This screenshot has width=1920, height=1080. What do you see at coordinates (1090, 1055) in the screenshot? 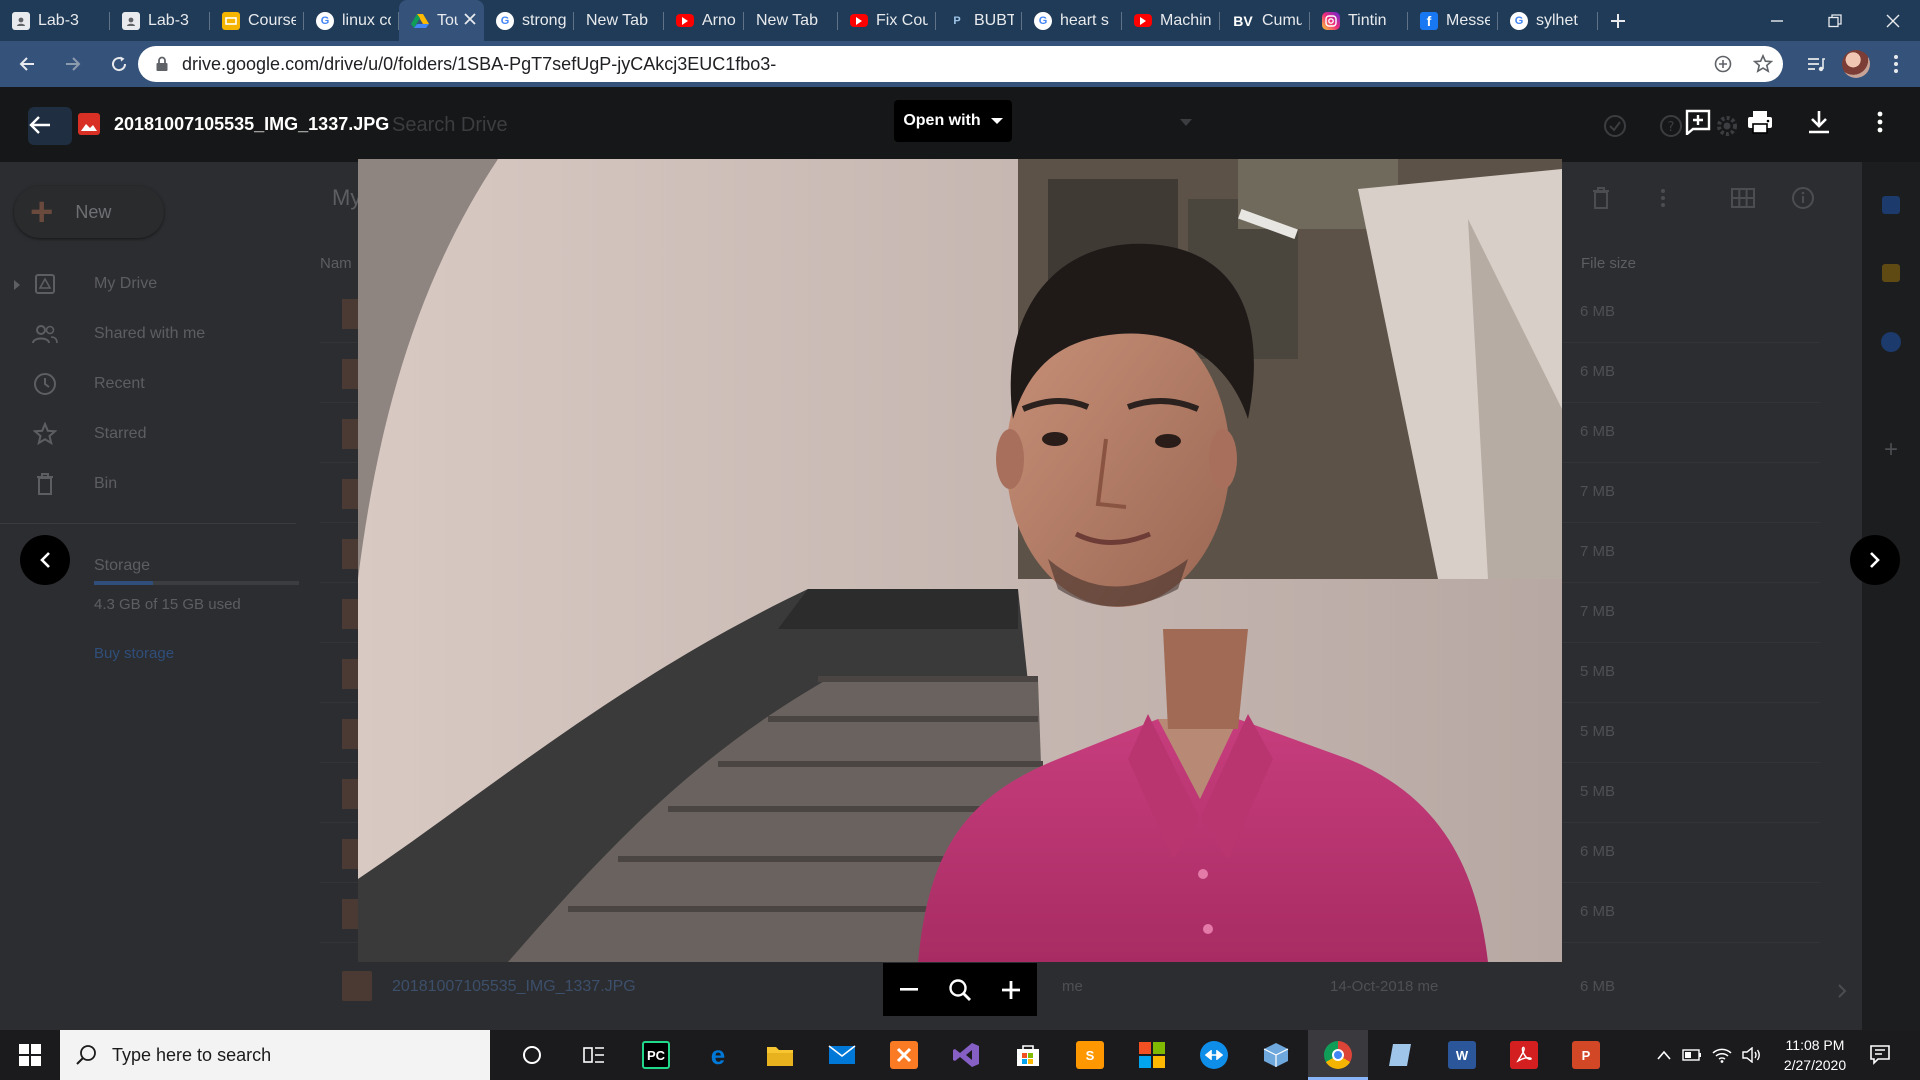
I see `sublime-text-taskbar-button: S` at bounding box center [1090, 1055].